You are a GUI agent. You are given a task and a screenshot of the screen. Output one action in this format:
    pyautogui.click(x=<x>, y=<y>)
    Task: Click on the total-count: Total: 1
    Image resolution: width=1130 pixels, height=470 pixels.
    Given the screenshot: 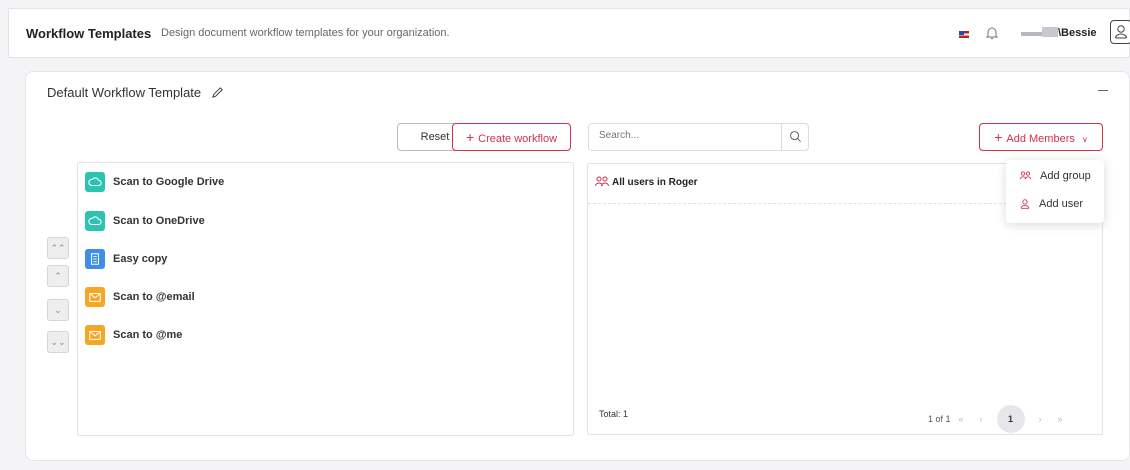 What is the action you would take?
    pyautogui.click(x=614, y=414)
    